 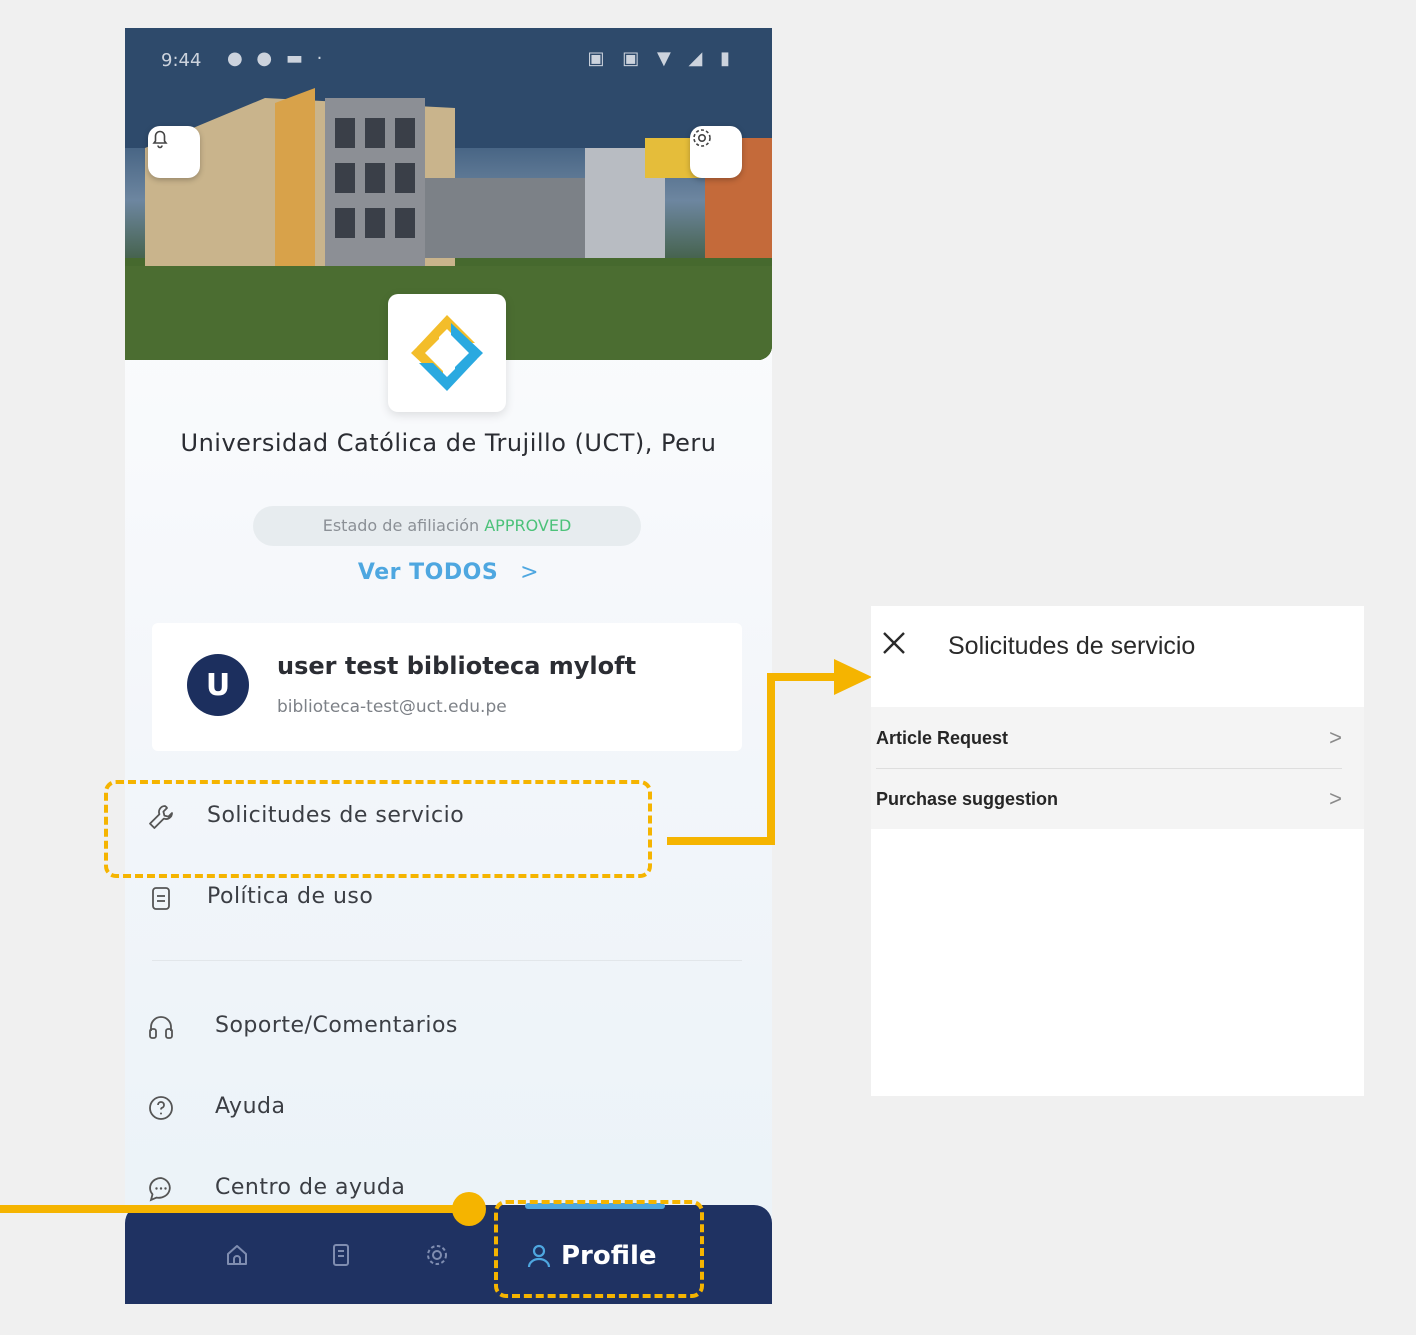 I want to click on menu-item-support-feedback: Soporte/Comentarios, so click(x=445, y=1026).